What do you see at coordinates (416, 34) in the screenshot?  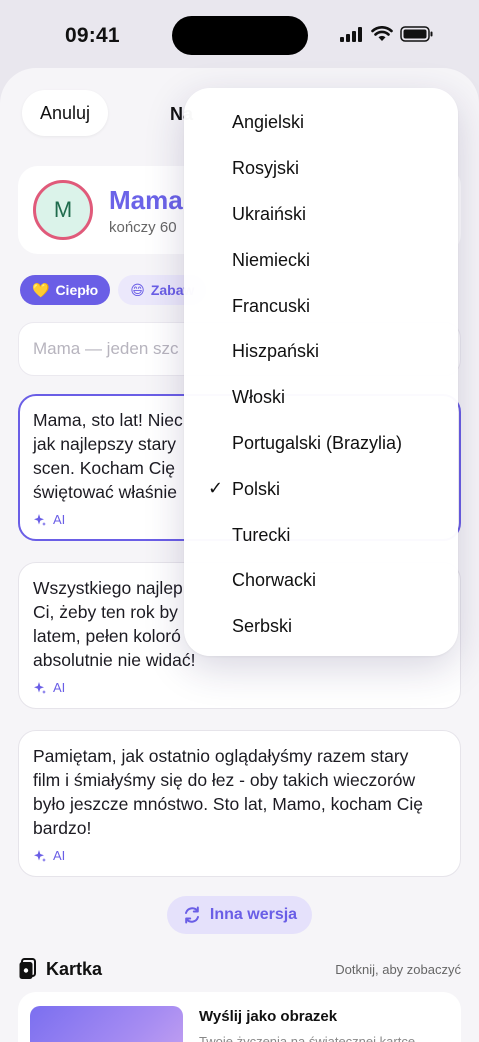 I see `battery-icon` at bounding box center [416, 34].